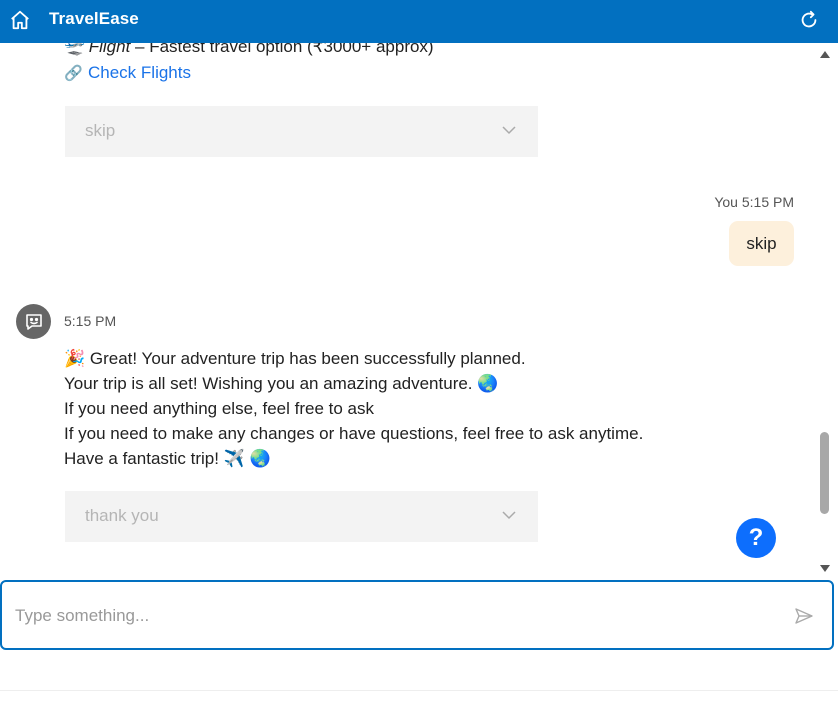 This screenshot has width=838, height=712. I want to click on chatbot-icon, so click(33, 321).